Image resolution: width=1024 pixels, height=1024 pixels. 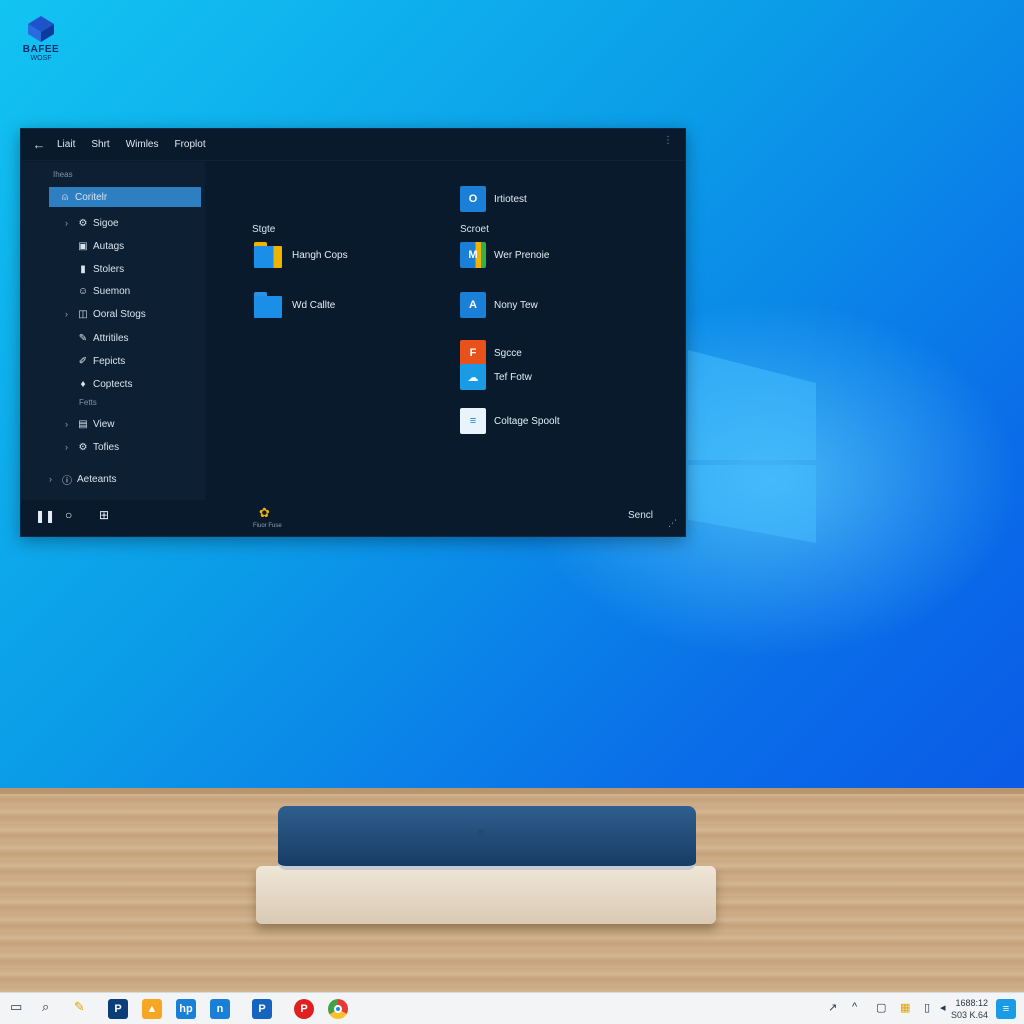 I want to click on menu-item-3: Wimles, so click(x=142, y=144).